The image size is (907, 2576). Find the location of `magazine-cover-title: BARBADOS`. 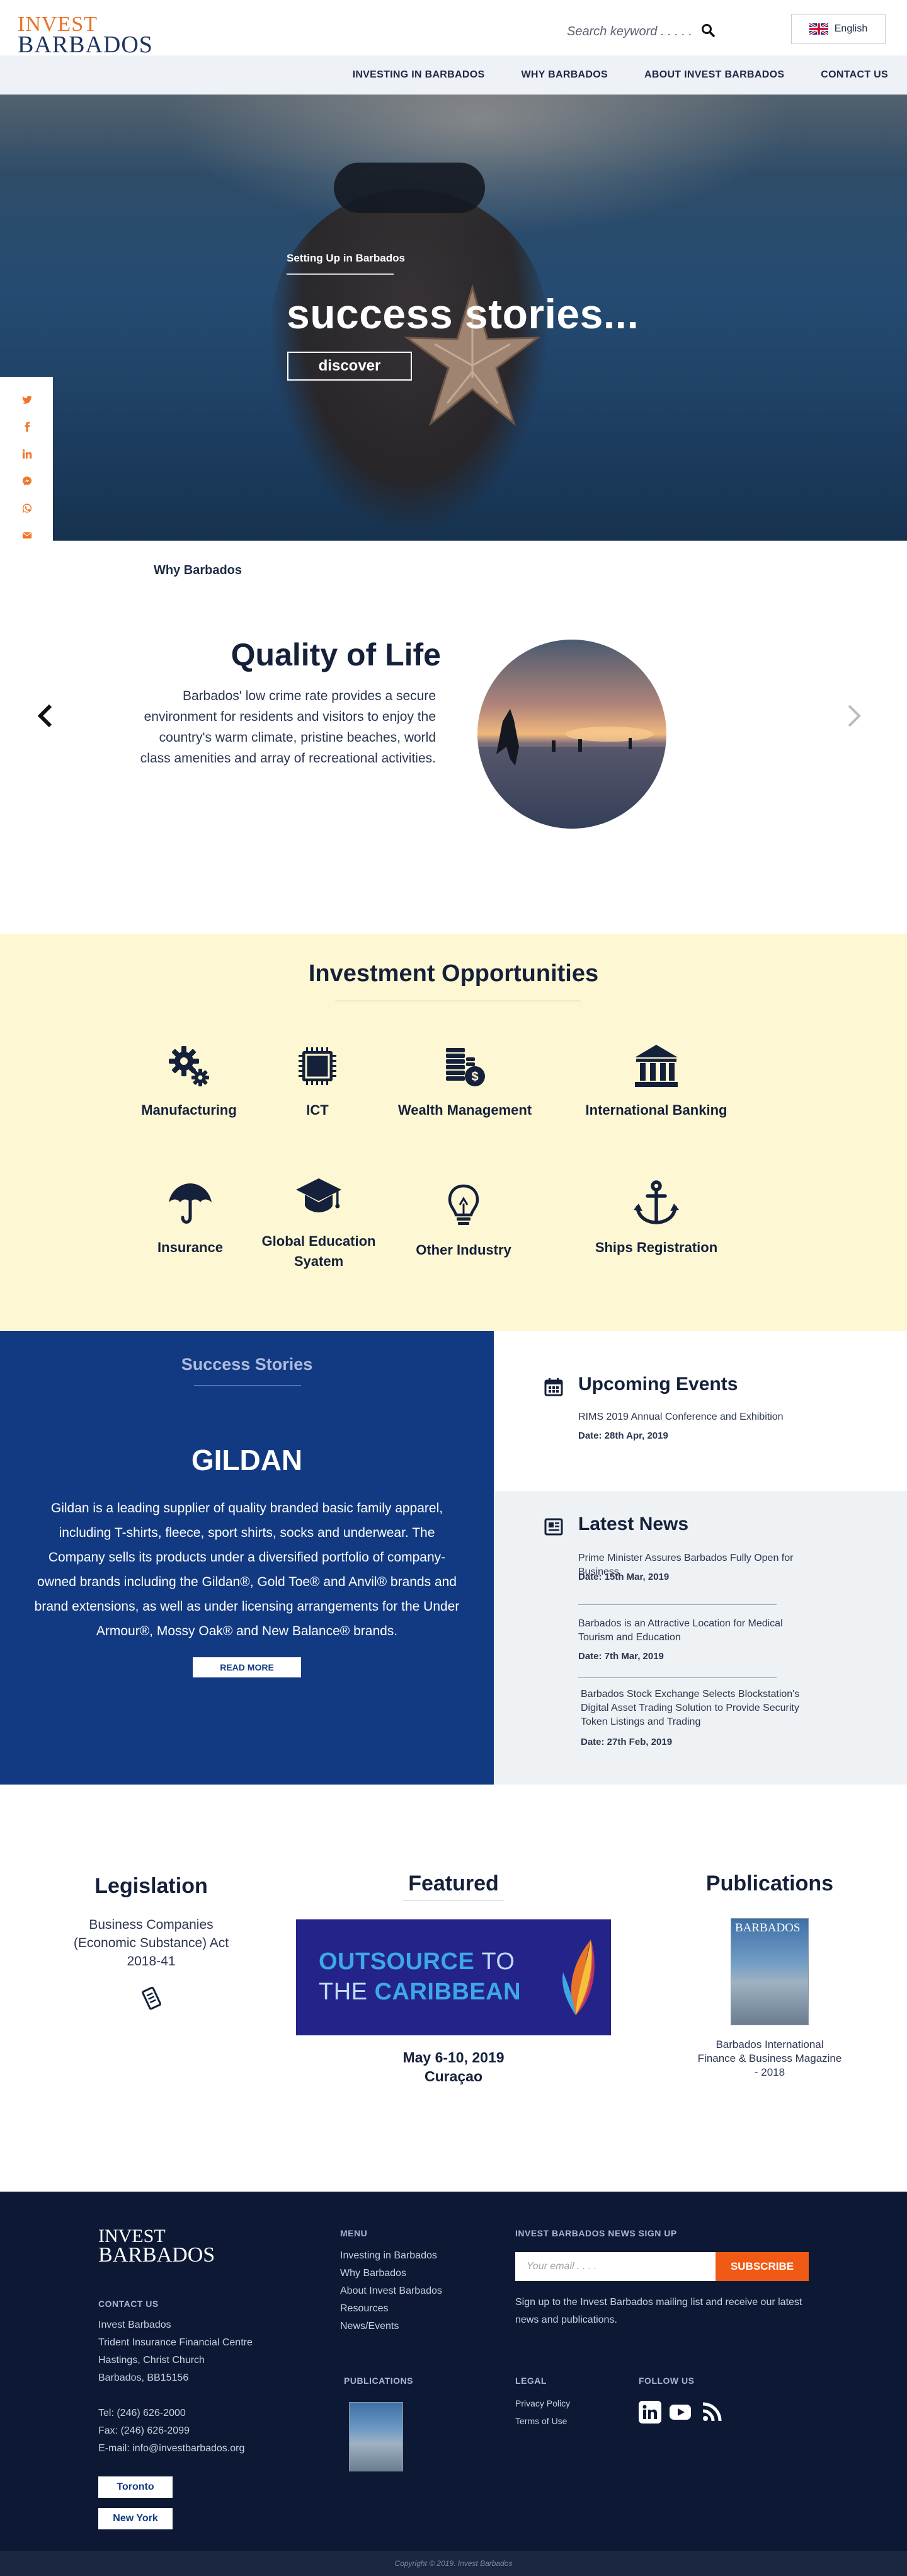

magazine-cover-title: BARBADOS is located at coordinates (768, 1928).